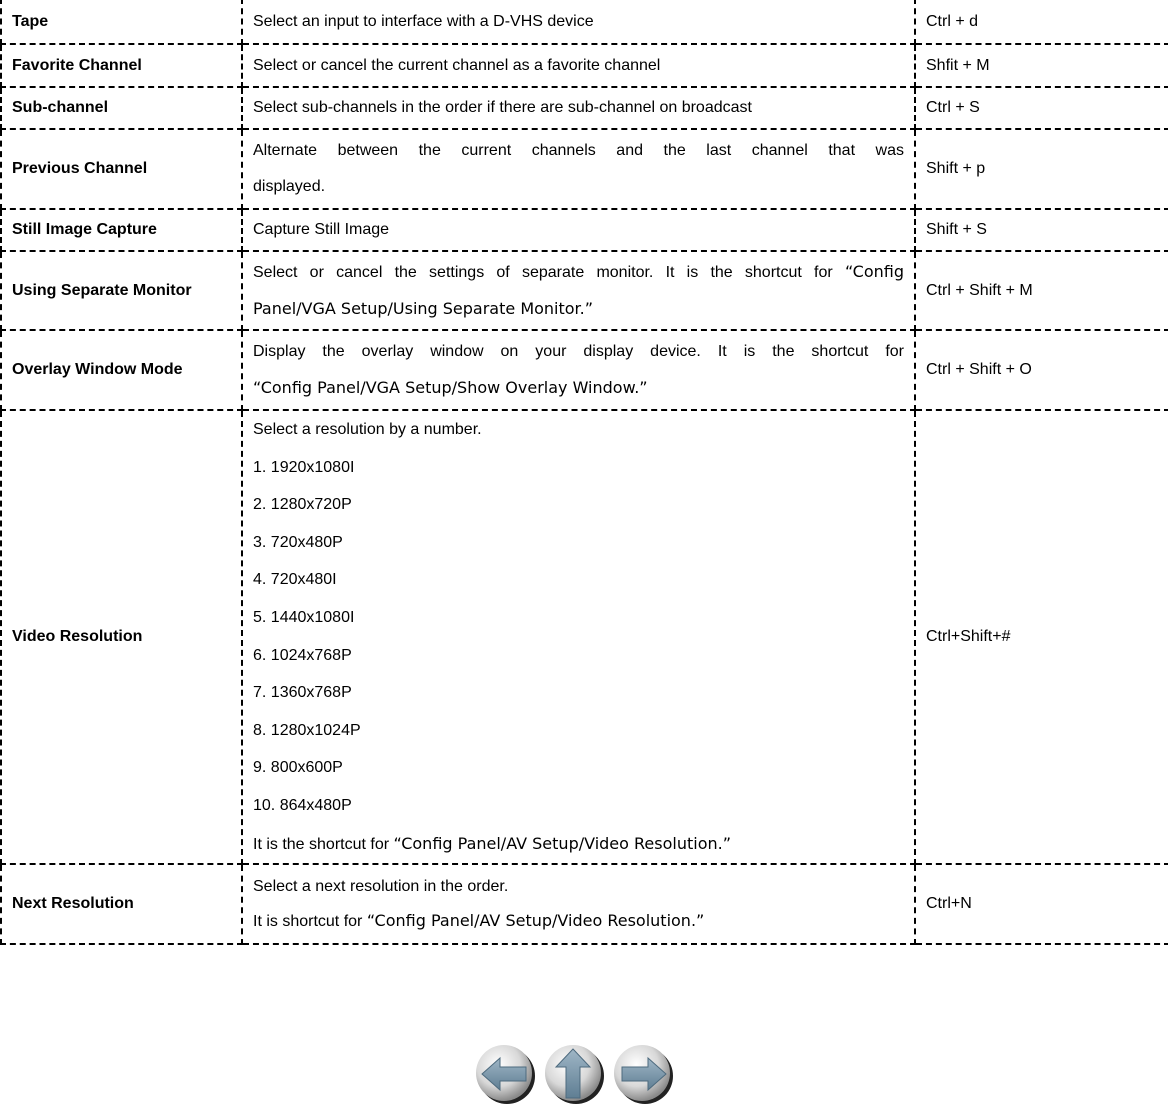  I want to click on function-name: Video Resolution, so click(121, 637).